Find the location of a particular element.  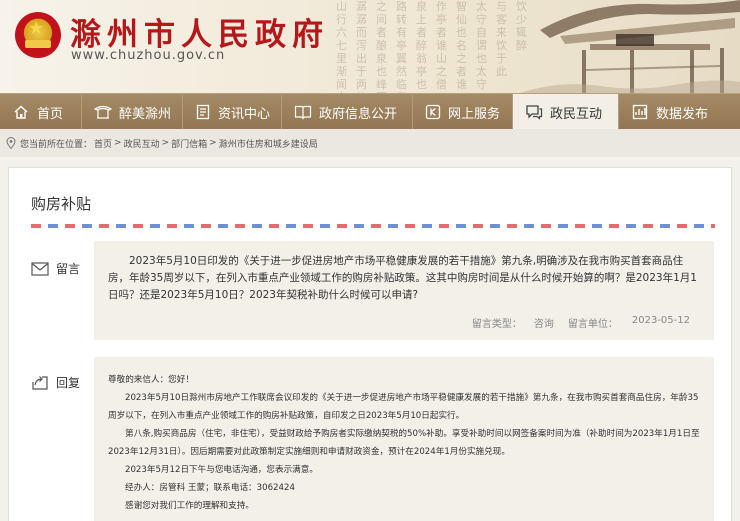

nav-item-label: 政民互动 is located at coordinates (576, 114).